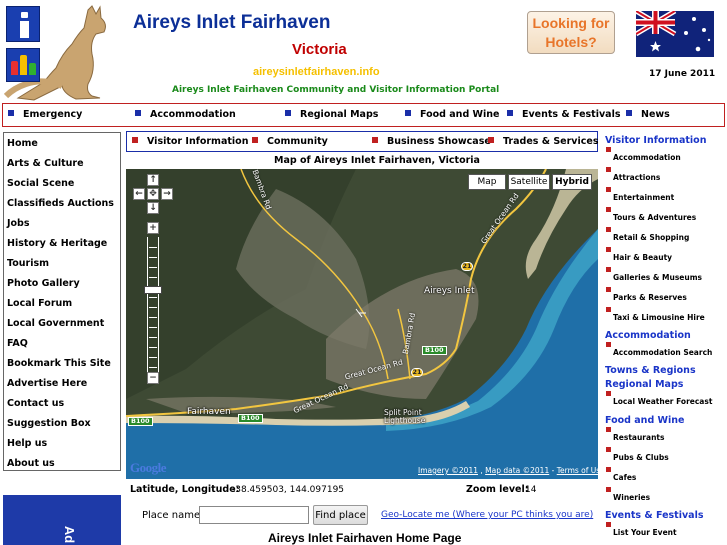  Describe the element at coordinates (448, 470) in the screenshot. I see `imagery-link: Imagery ©2011` at that location.